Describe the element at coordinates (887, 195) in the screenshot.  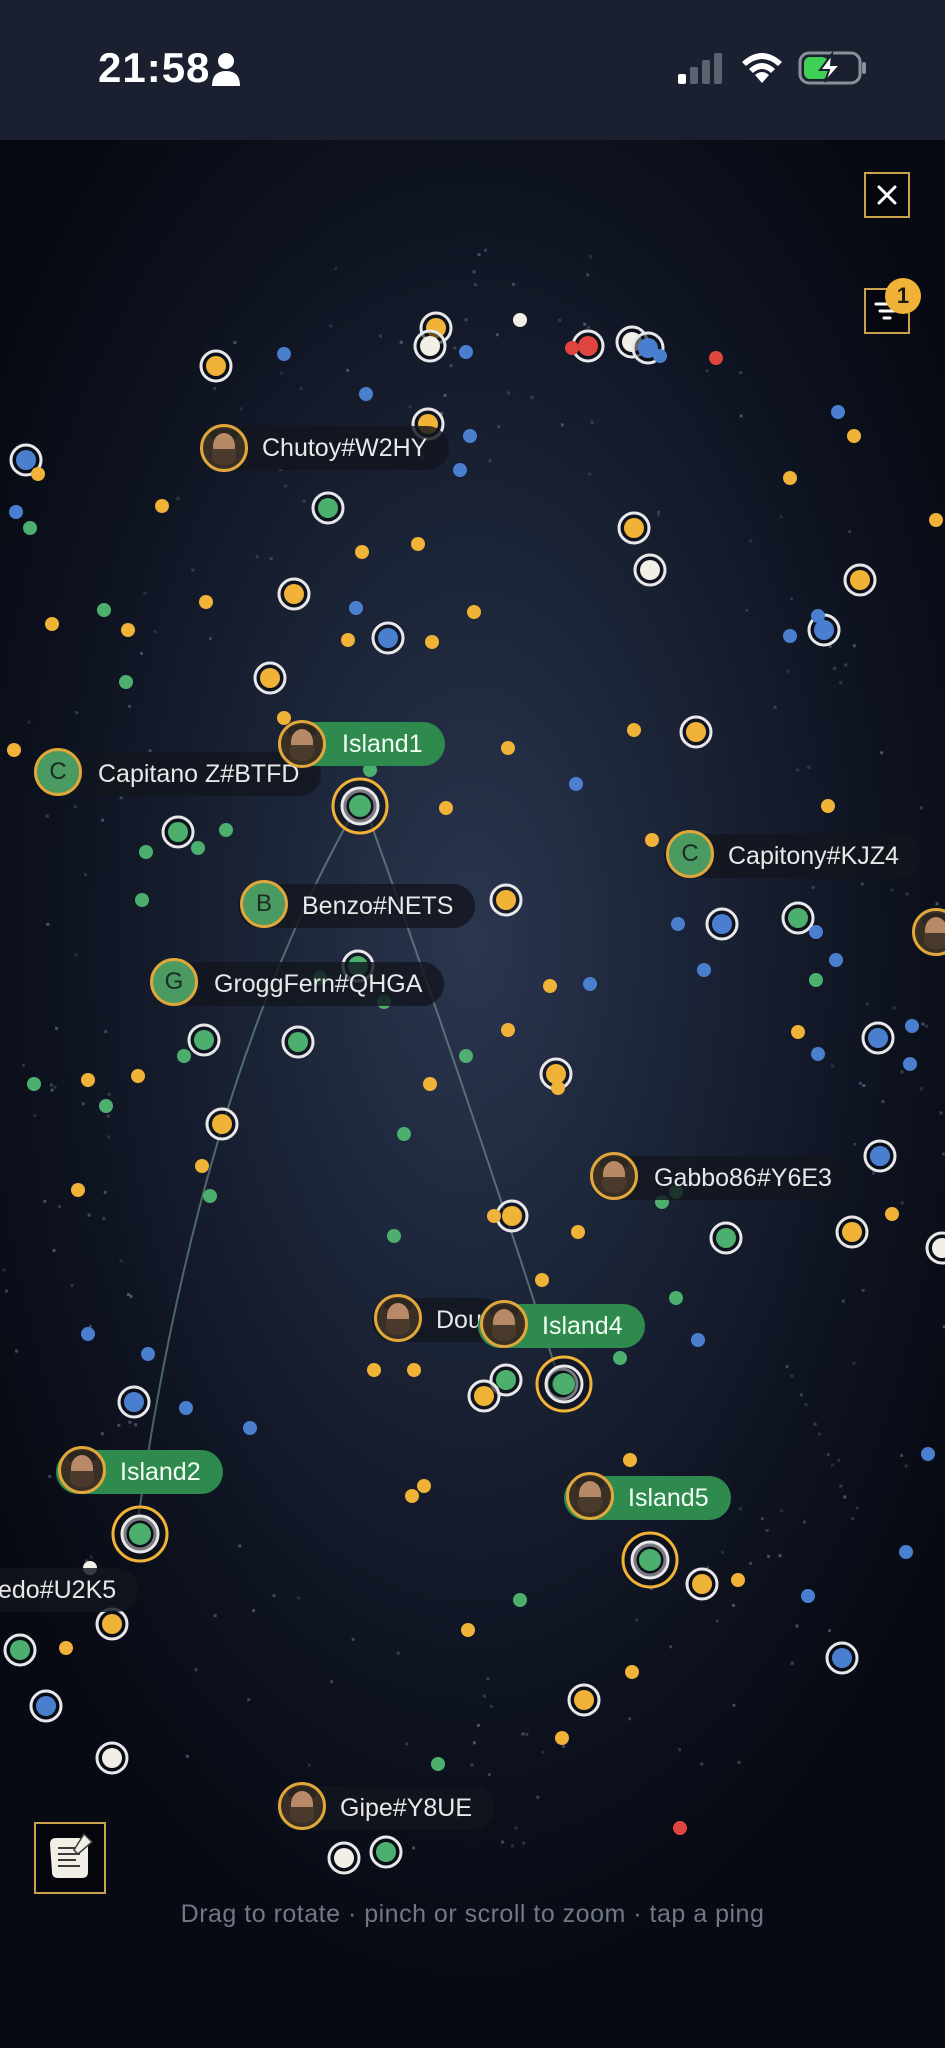
I see `close-button` at that location.